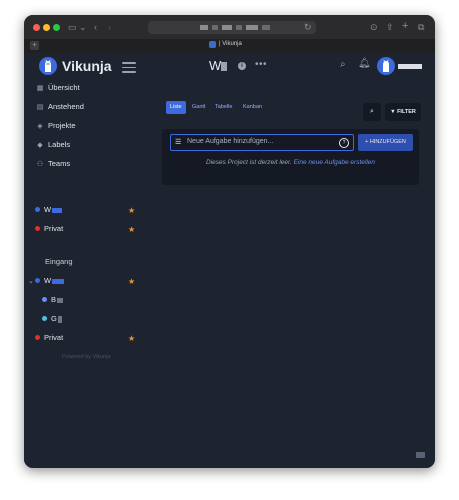 This screenshot has width=459, height=500. I want to click on sidebar-item-label: Projekte, so click(62, 125).